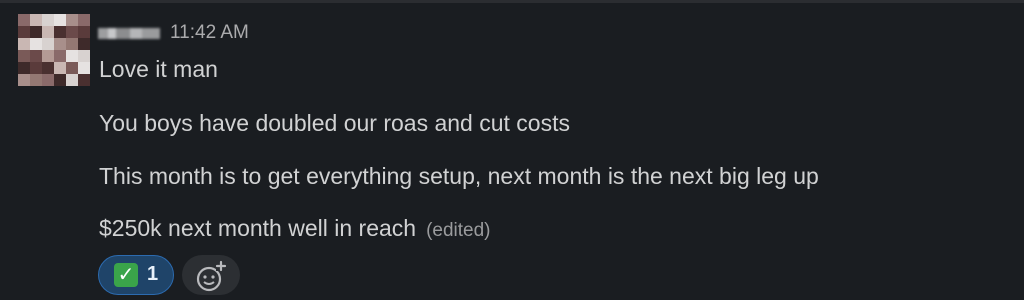 This screenshot has height=300, width=1024. Describe the element at coordinates (512, 1) in the screenshot. I see `top-divider` at that location.